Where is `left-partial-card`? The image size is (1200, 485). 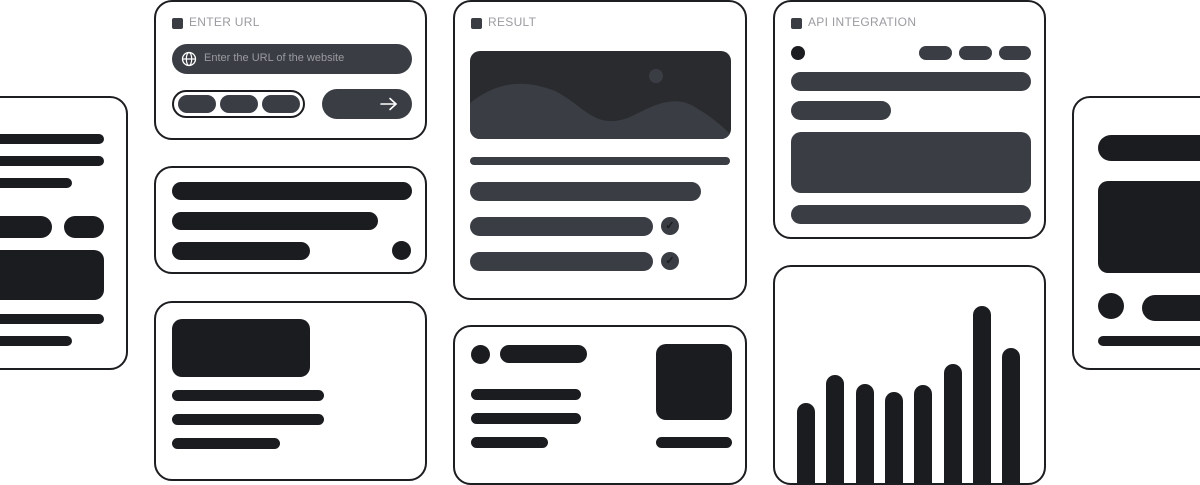
left-partial-card is located at coordinates (64, 233).